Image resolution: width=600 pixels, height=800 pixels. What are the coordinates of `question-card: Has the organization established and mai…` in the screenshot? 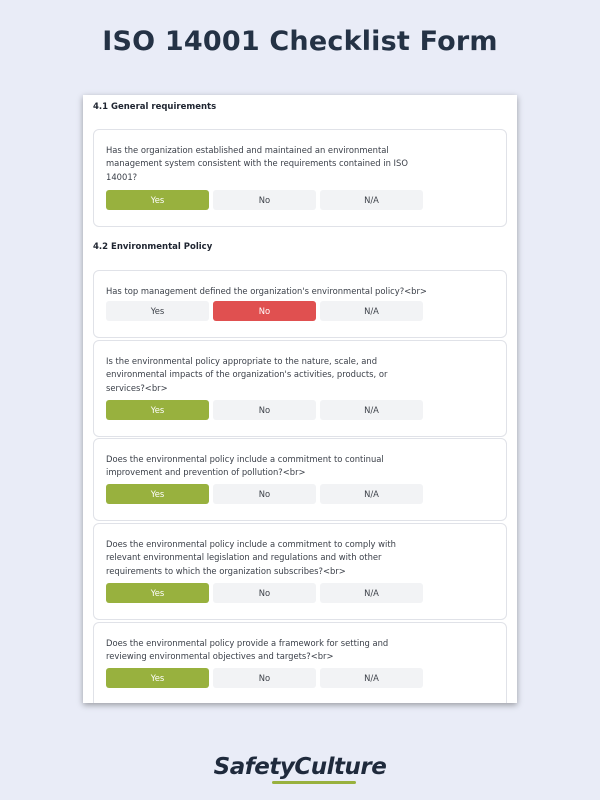 It's located at (300, 178).